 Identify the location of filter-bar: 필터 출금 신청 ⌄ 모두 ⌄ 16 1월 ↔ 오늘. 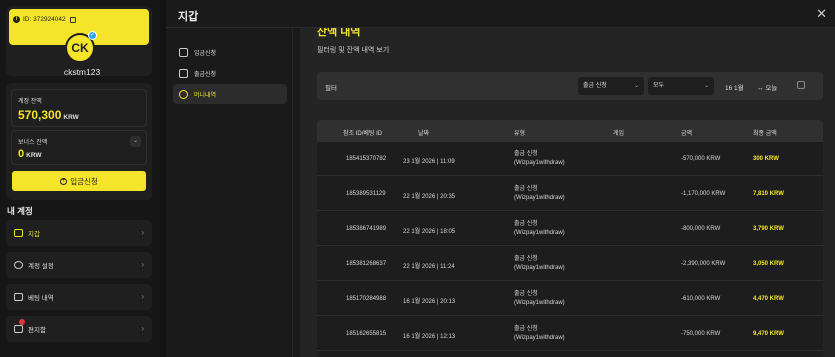
(570, 86).